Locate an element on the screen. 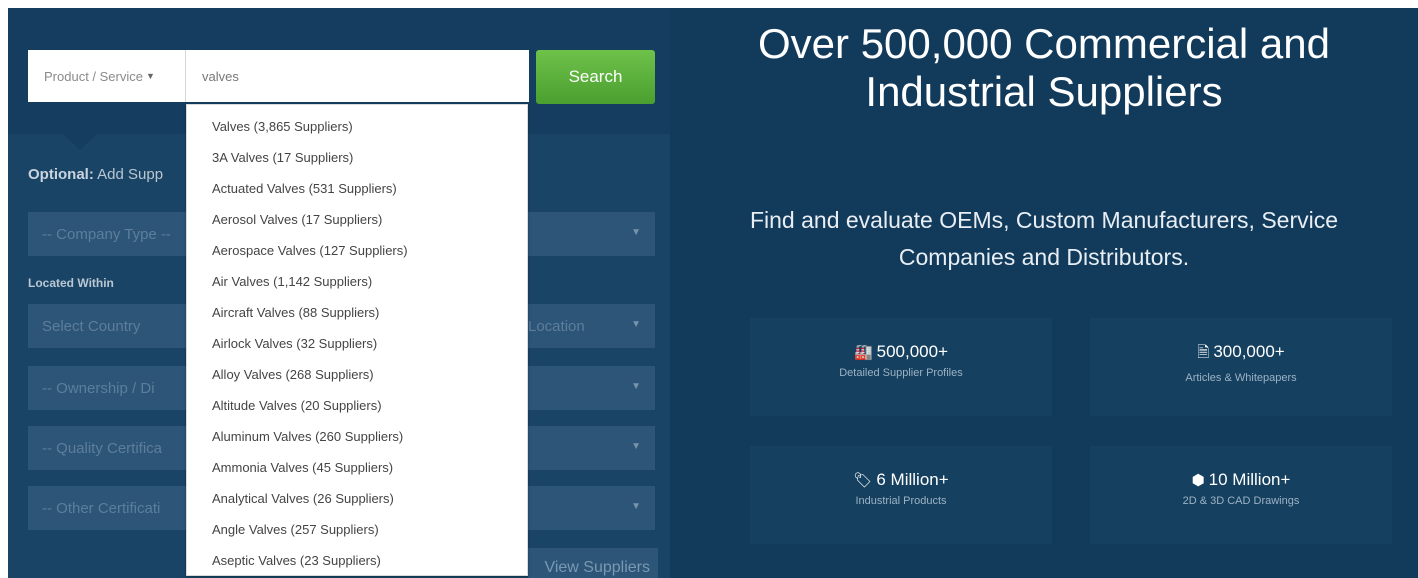  caret-down-icon: ▼ is located at coordinates (150, 76).